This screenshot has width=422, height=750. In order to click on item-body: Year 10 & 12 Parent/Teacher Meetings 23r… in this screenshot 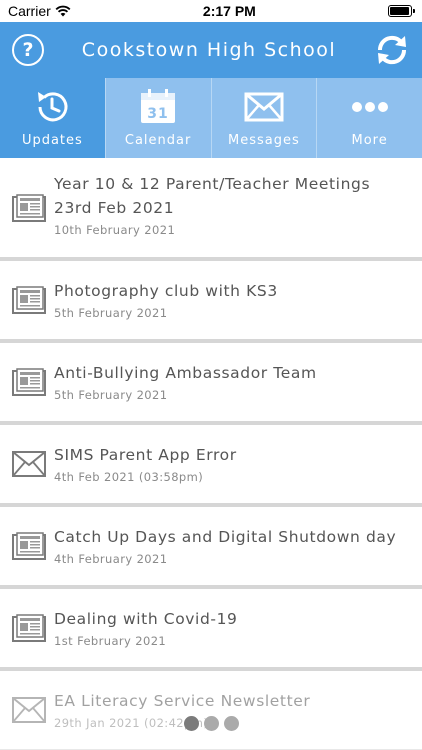, I will do `click(238, 207)`.